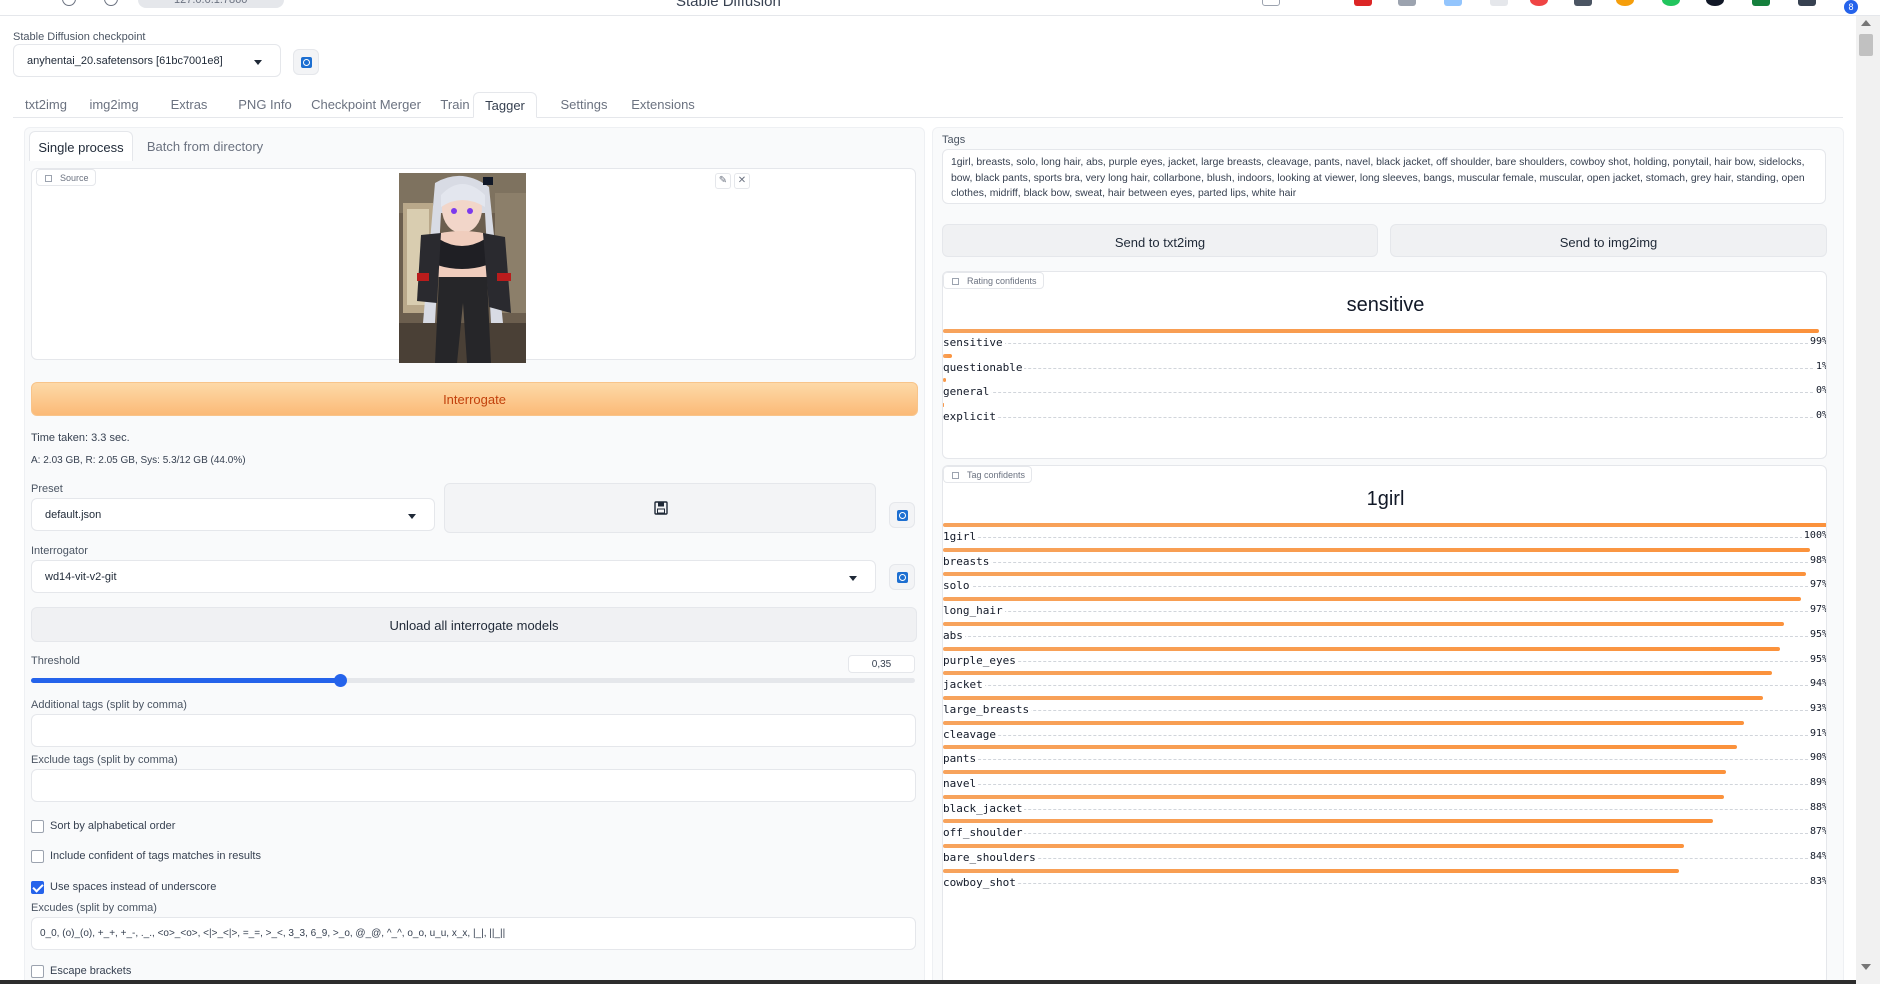 This screenshot has height=984, width=1880. What do you see at coordinates (205, 146) in the screenshot?
I see `tab-batch-from-directory: Batch from directory` at bounding box center [205, 146].